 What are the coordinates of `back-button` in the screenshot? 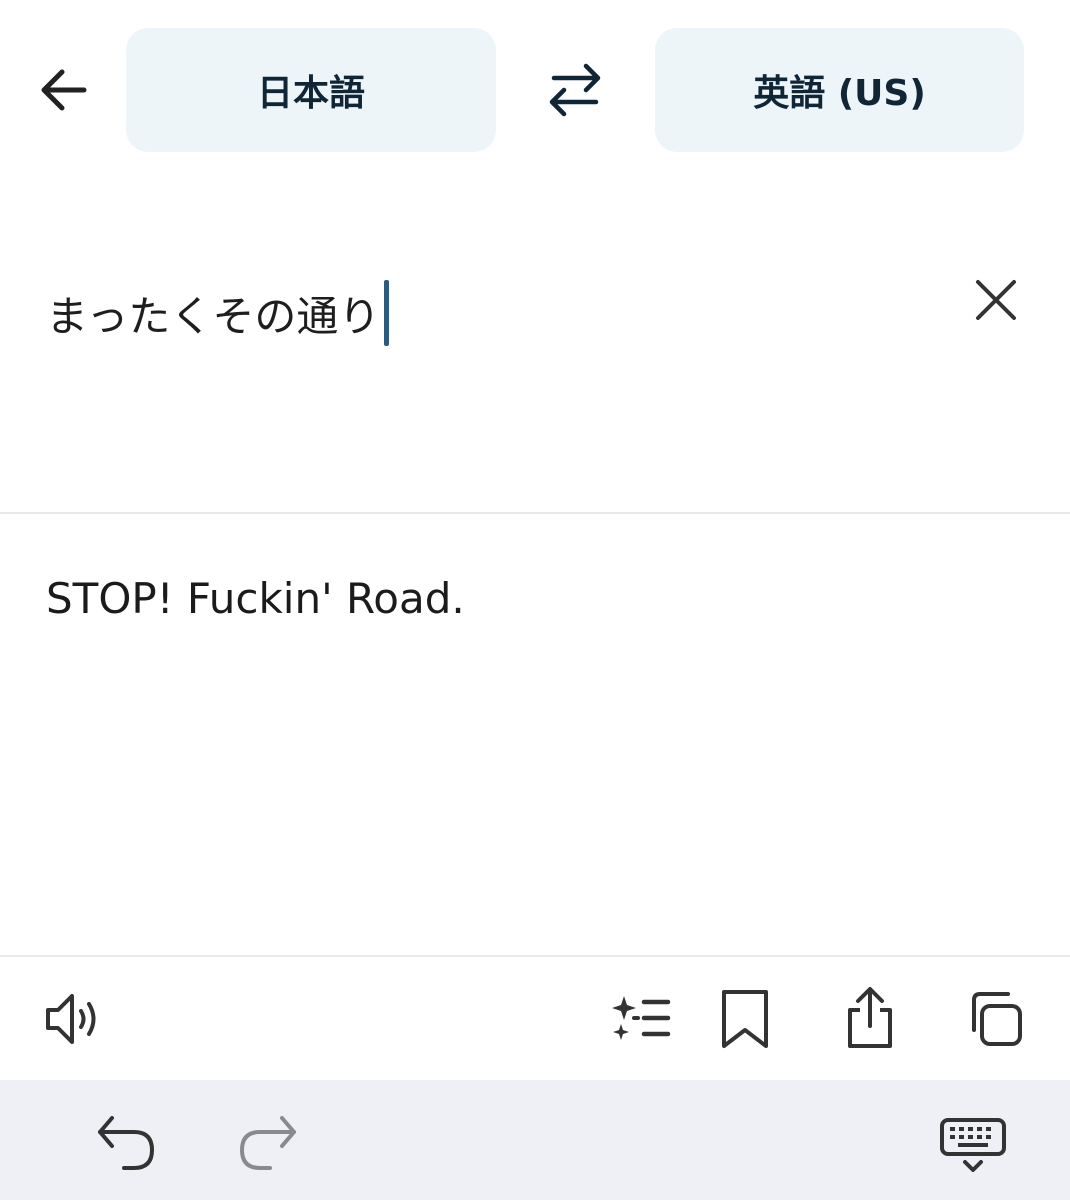 It's located at (64, 90).